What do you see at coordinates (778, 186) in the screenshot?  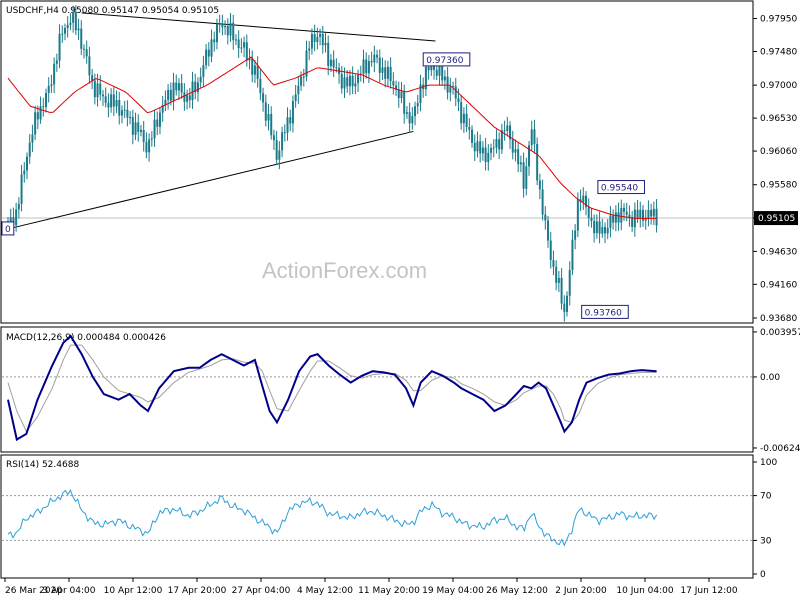 I see `price-y-tick-label: 0.95580` at bounding box center [778, 186].